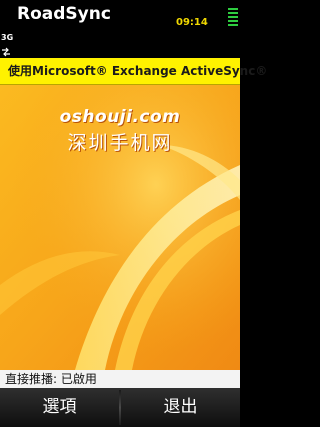 The height and width of the screenshot is (427, 320). Describe the element at coordinates (120, 117) in the screenshot. I see `watermark-site: oshouji.com` at that location.